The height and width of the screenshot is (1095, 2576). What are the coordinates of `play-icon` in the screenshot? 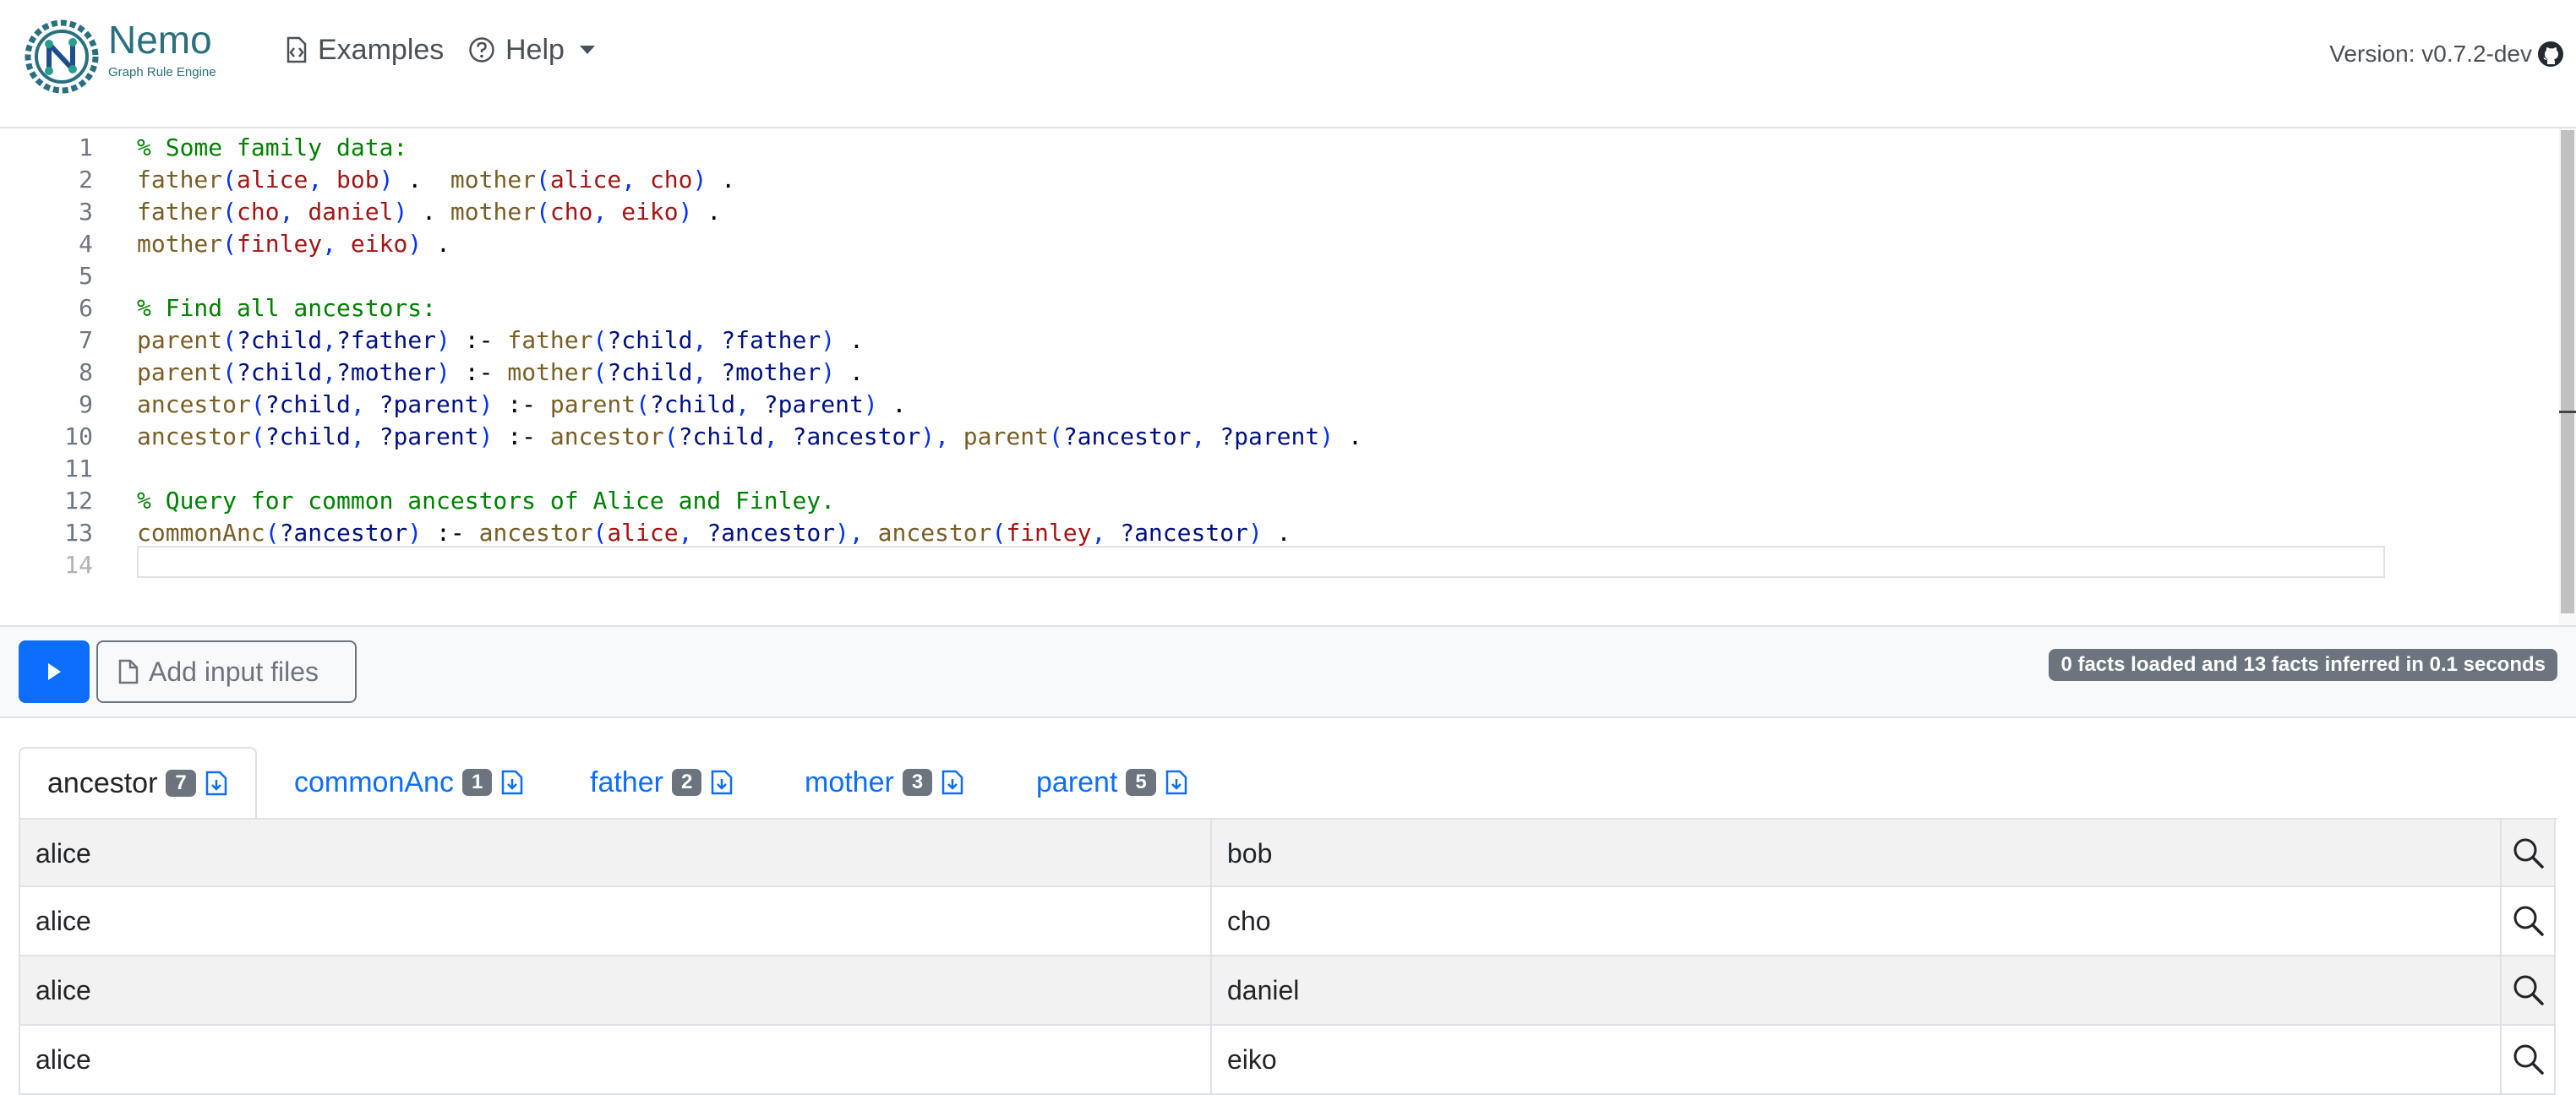 It's located at (54, 672).